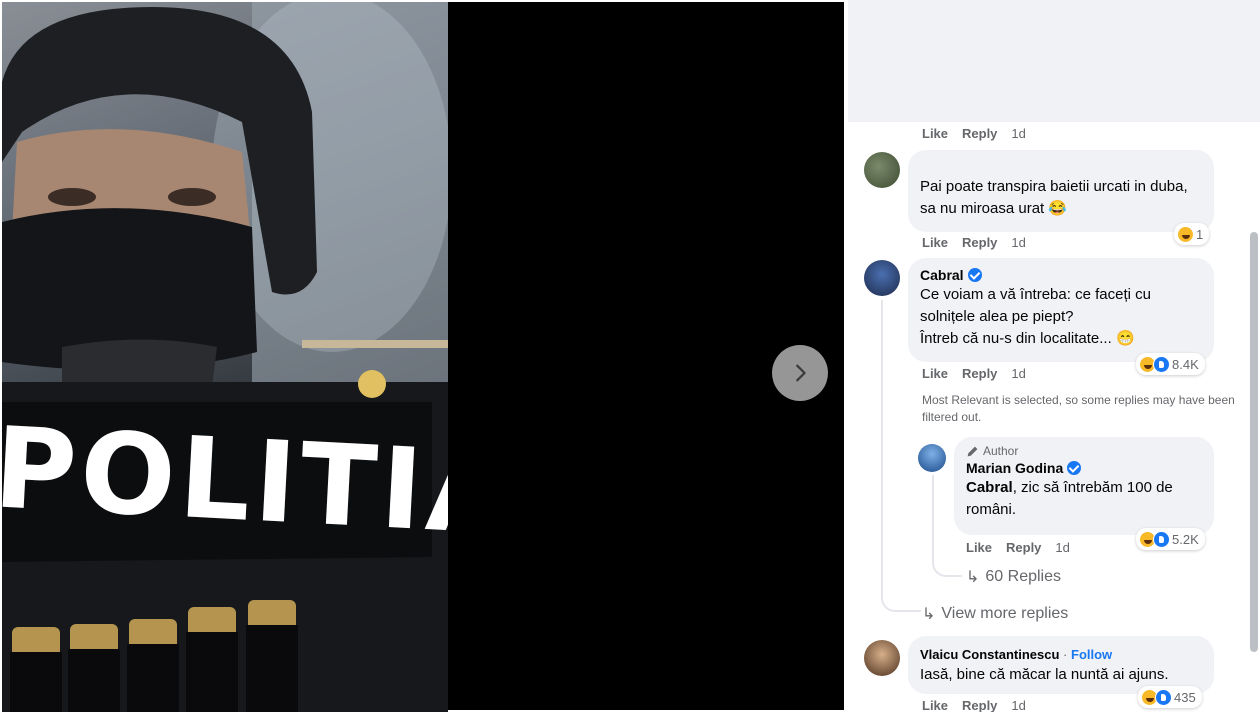  What do you see at coordinates (1001, 451) in the screenshot?
I see `author-badge-label: Author` at bounding box center [1001, 451].